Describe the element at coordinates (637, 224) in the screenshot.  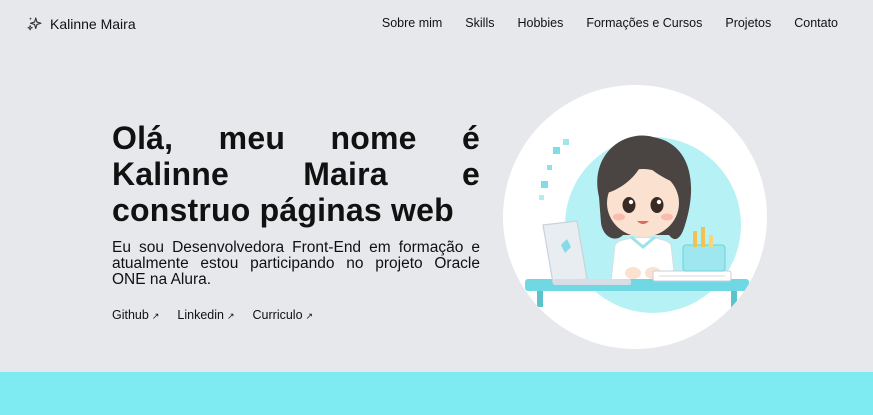
I see `developer-girl-illustration` at that location.